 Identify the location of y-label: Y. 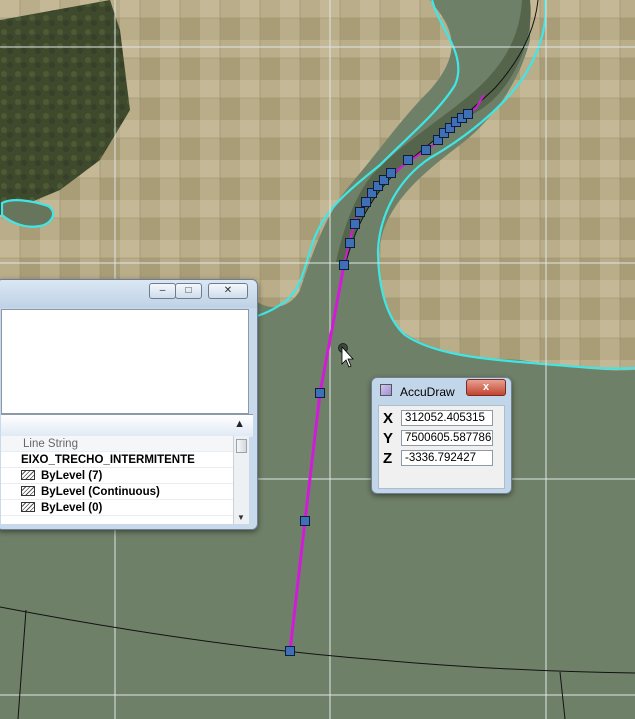
(388, 438).